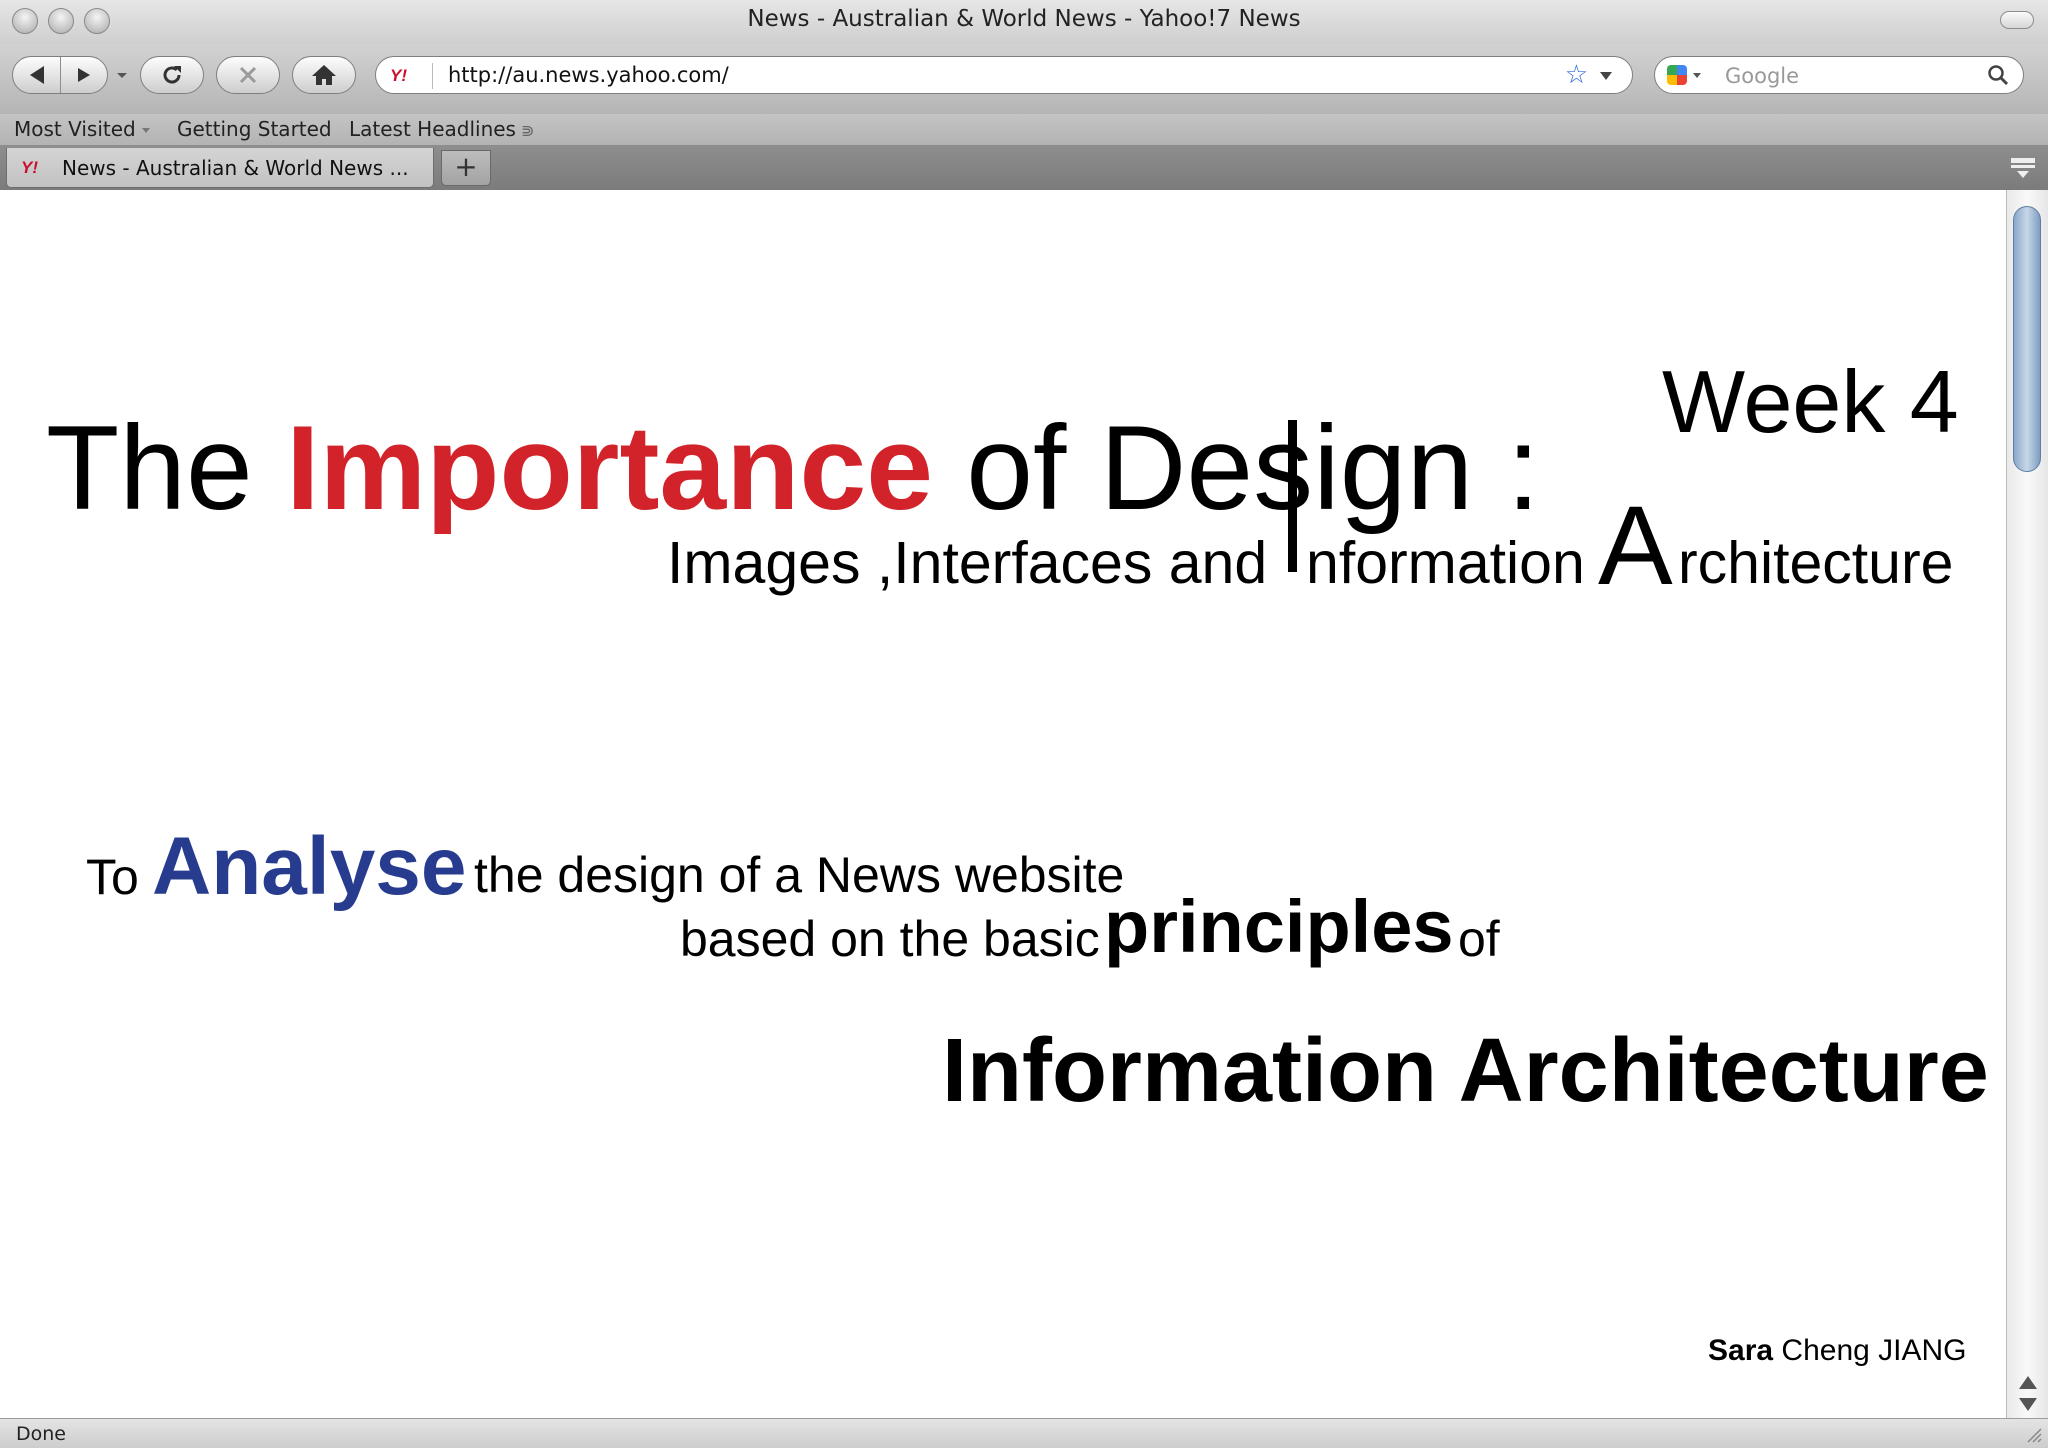 This screenshot has width=2048, height=1448. Describe the element at coordinates (41, 1434) in the screenshot. I see `status-text: Done` at that location.